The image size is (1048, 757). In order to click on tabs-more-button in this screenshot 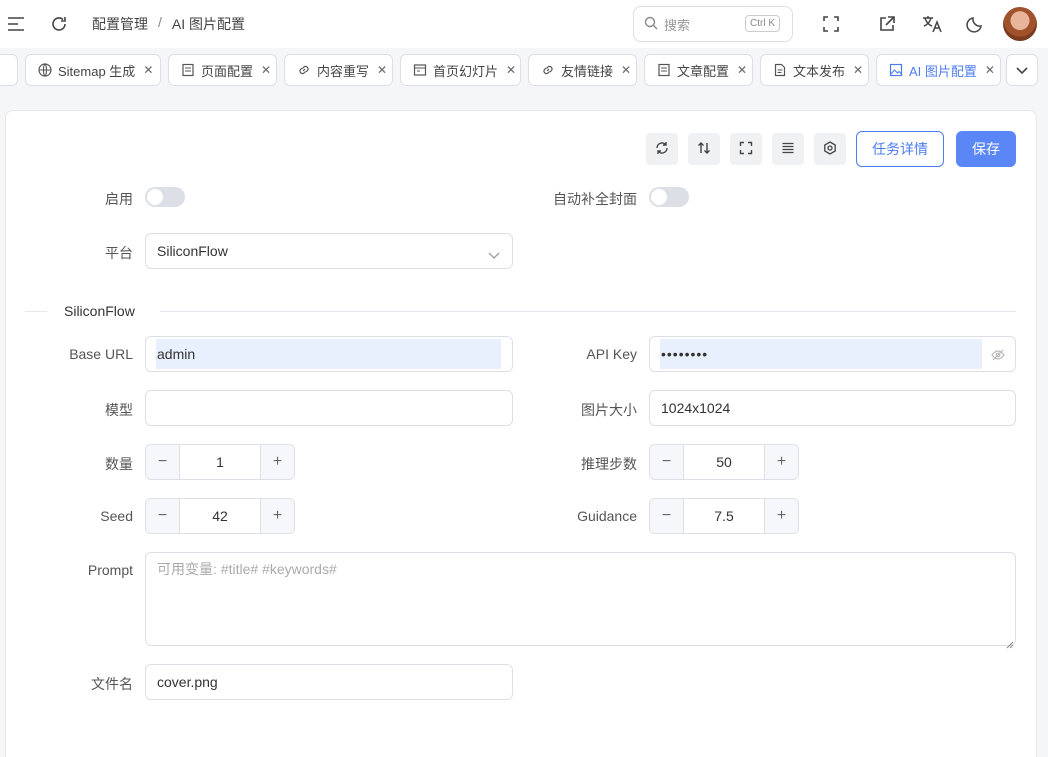, I will do `click(1022, 70)`.